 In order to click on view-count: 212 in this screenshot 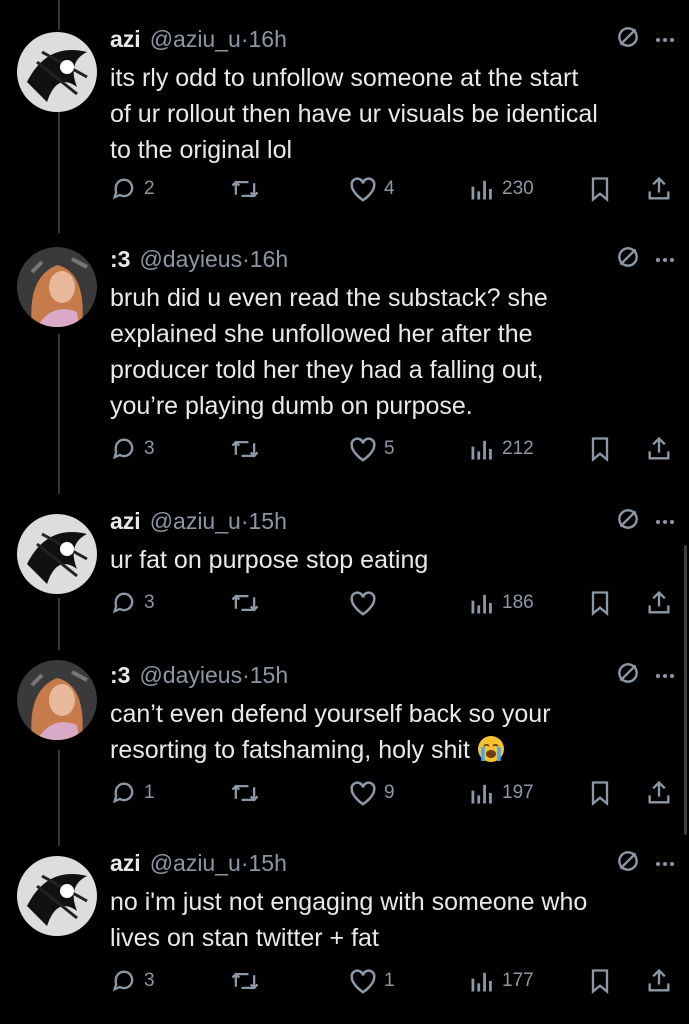, I will do `click(518, 448)`.